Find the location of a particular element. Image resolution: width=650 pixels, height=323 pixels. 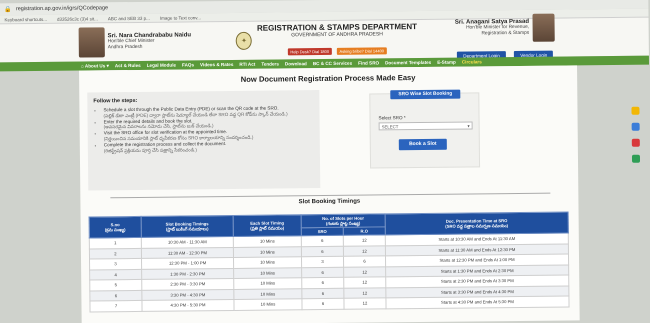

header-label-telugu: (ప్రతి స్లాట్ సమయం) is located at coordinates (267, 228).